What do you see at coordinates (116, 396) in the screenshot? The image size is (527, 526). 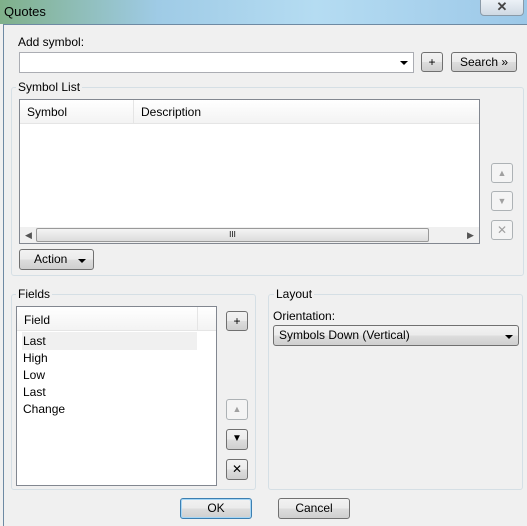 I see `fields-listbox: Field Last High Low Last Change` at bounding box center [116, 396].